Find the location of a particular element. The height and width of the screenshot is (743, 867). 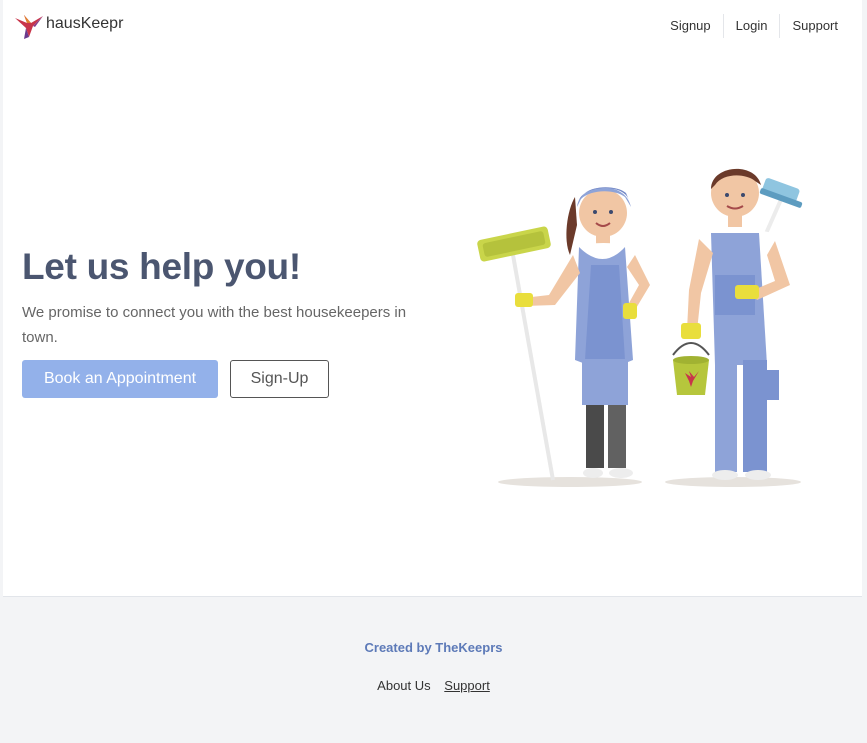

brand: hausKeepr is located at coordinates (68, 26).